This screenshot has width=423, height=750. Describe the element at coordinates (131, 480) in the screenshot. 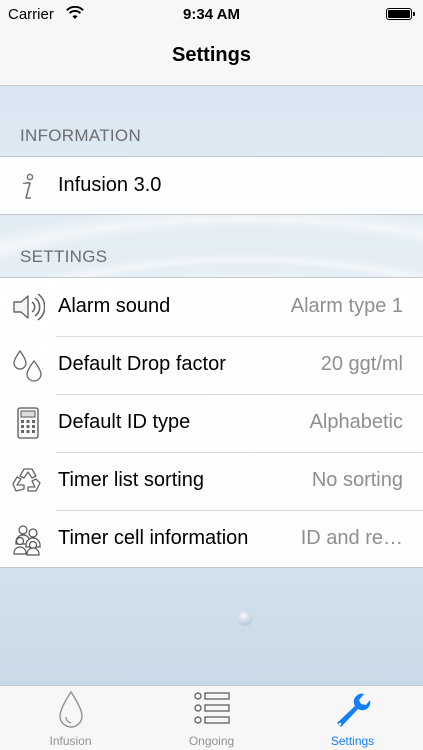

I see `timer-sorting-label: Timer list sorting` at that location.